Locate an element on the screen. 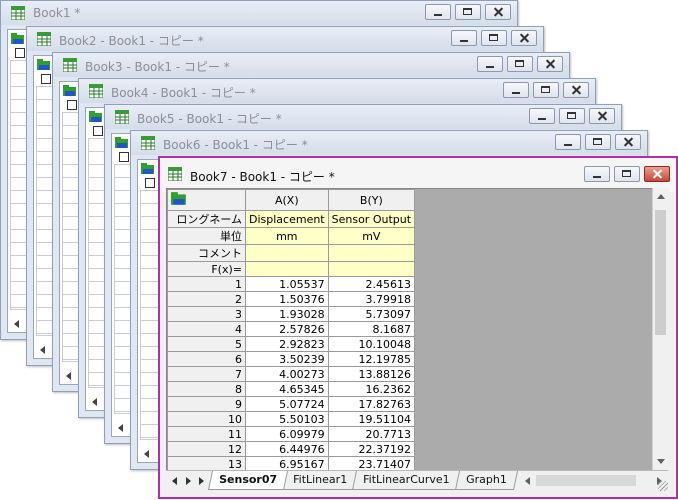 This screenshot has height=500, width=678. cell-b: 19.51104 is located at coordinates (371, 419).